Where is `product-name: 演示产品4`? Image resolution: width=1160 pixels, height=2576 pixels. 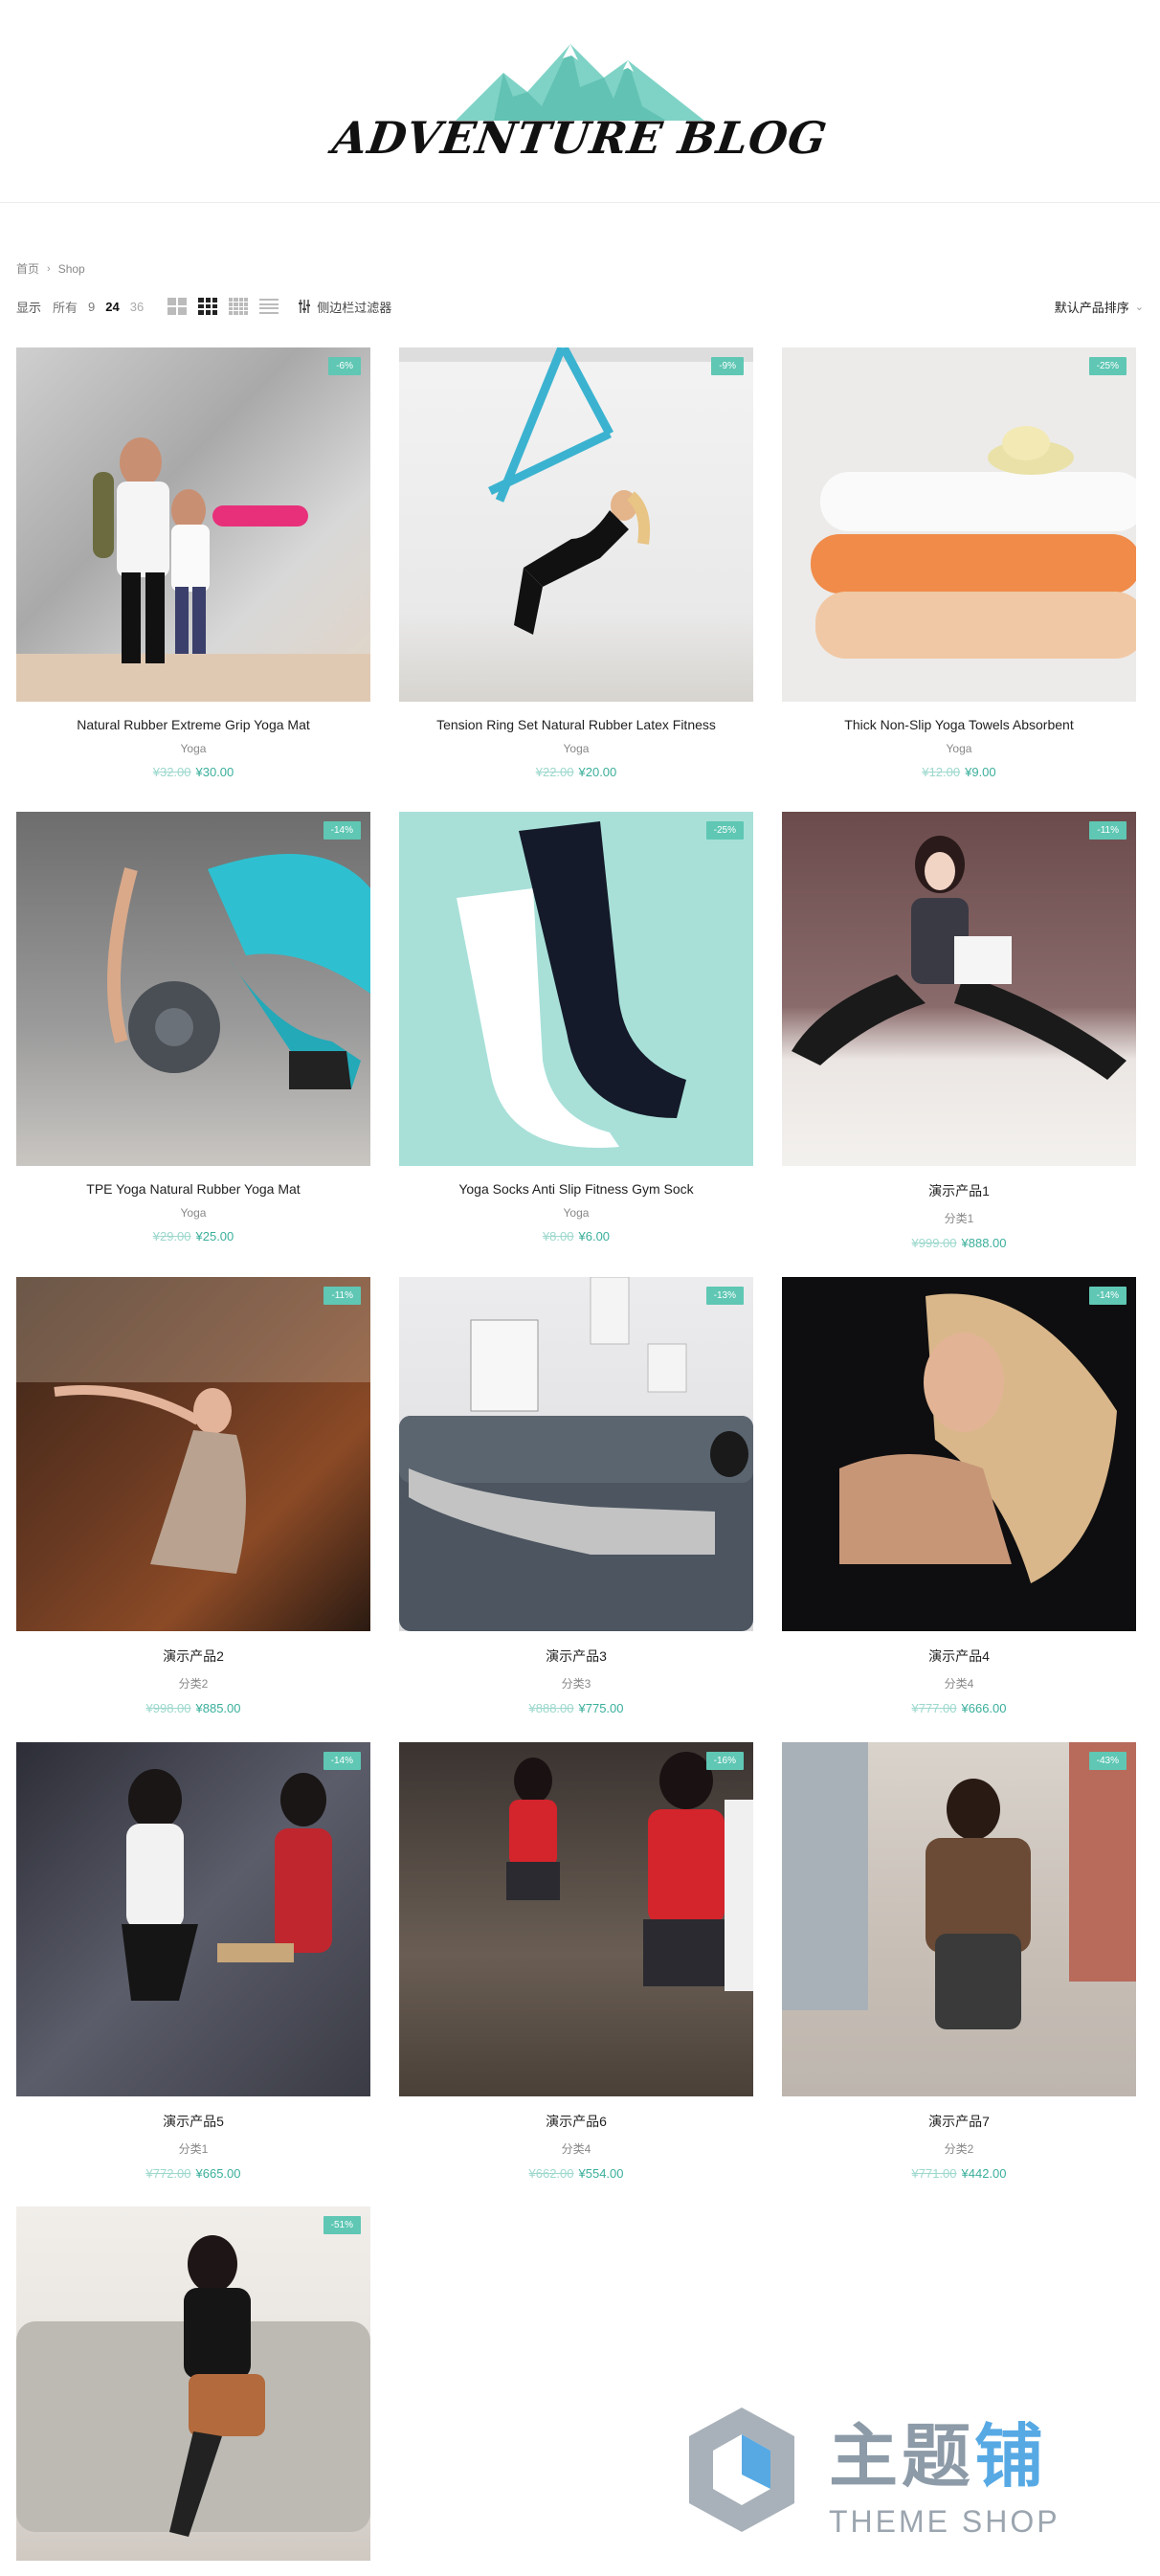 product-name: 演示产品4 is located at coordinates (959, 1656).